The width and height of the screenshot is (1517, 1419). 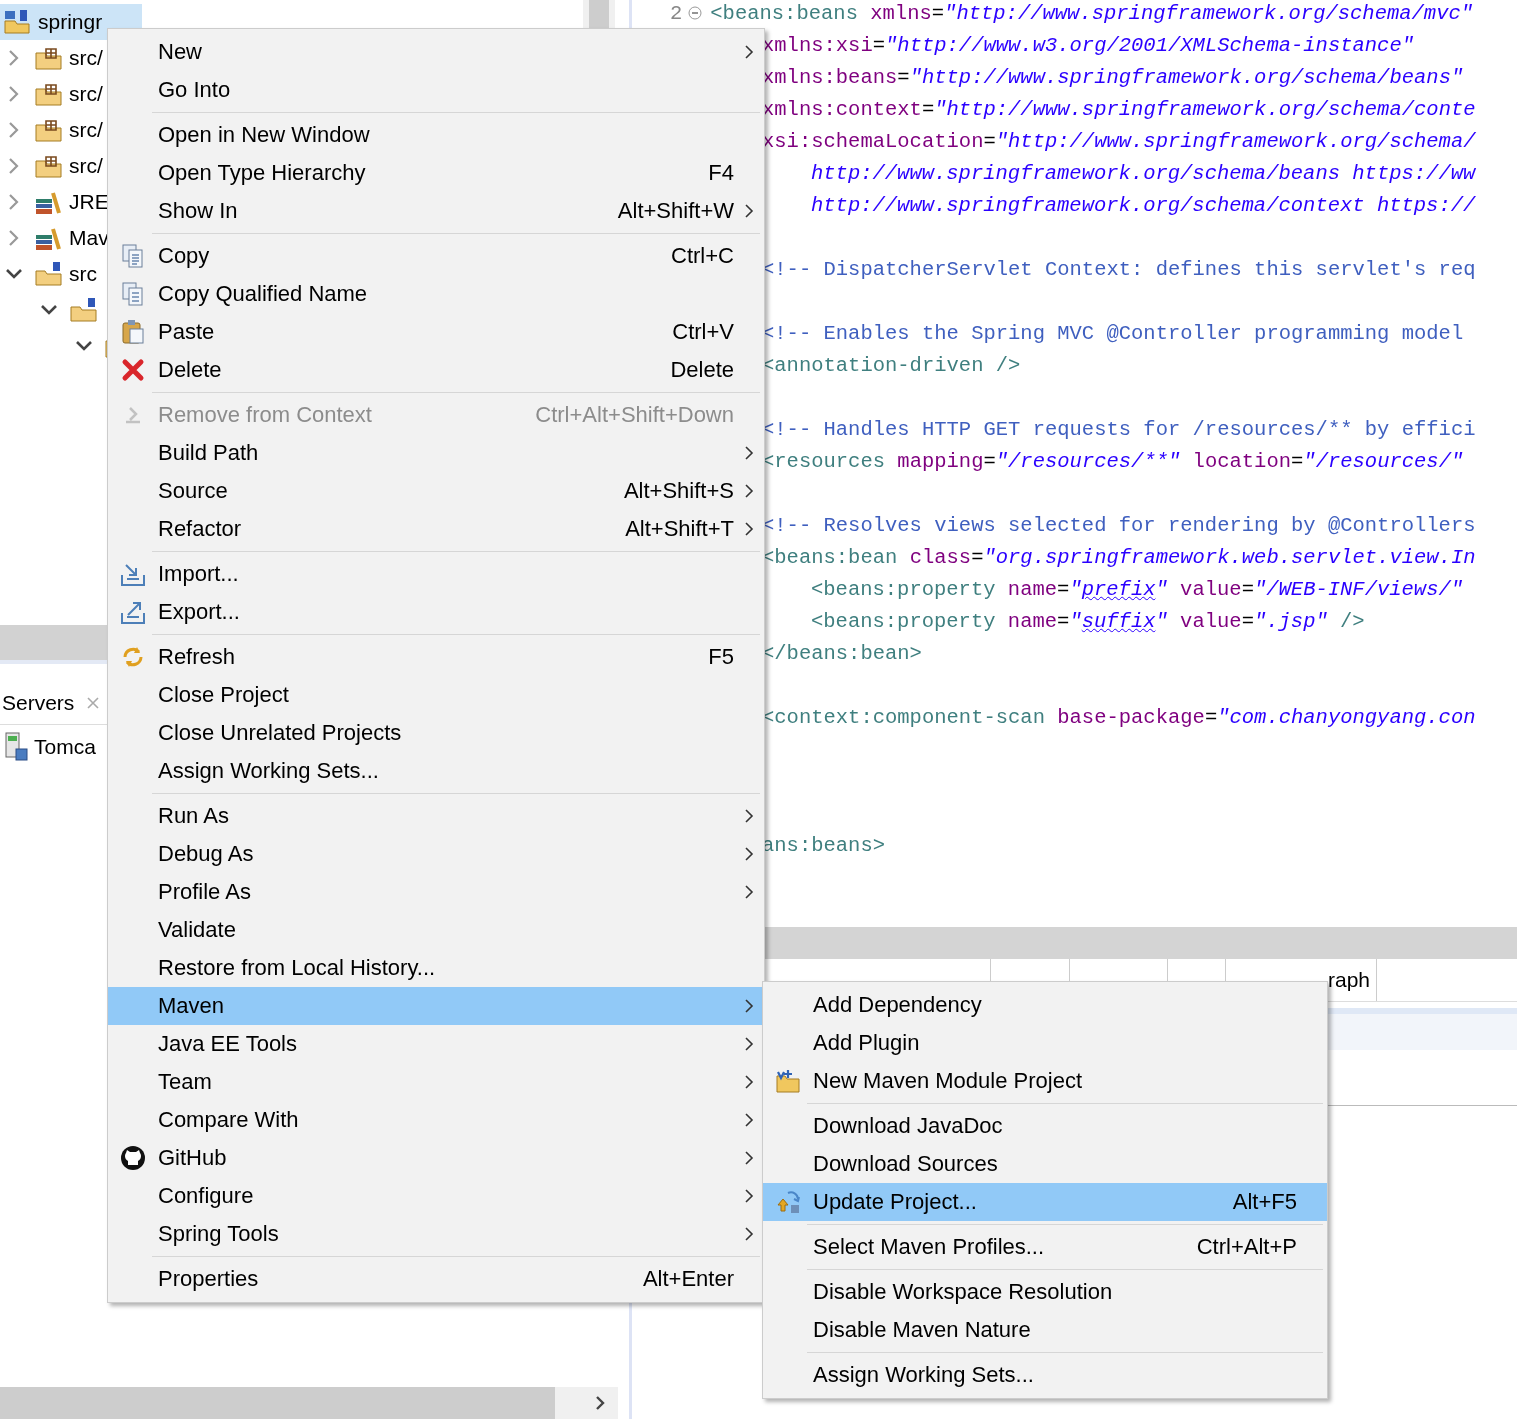 What do you see at coordinates (1119, 557) in the screenshot?
I see `code-line: <beans:bean class="org.springframework.web.servlet.view.In` at bounding box center [1119, 557].